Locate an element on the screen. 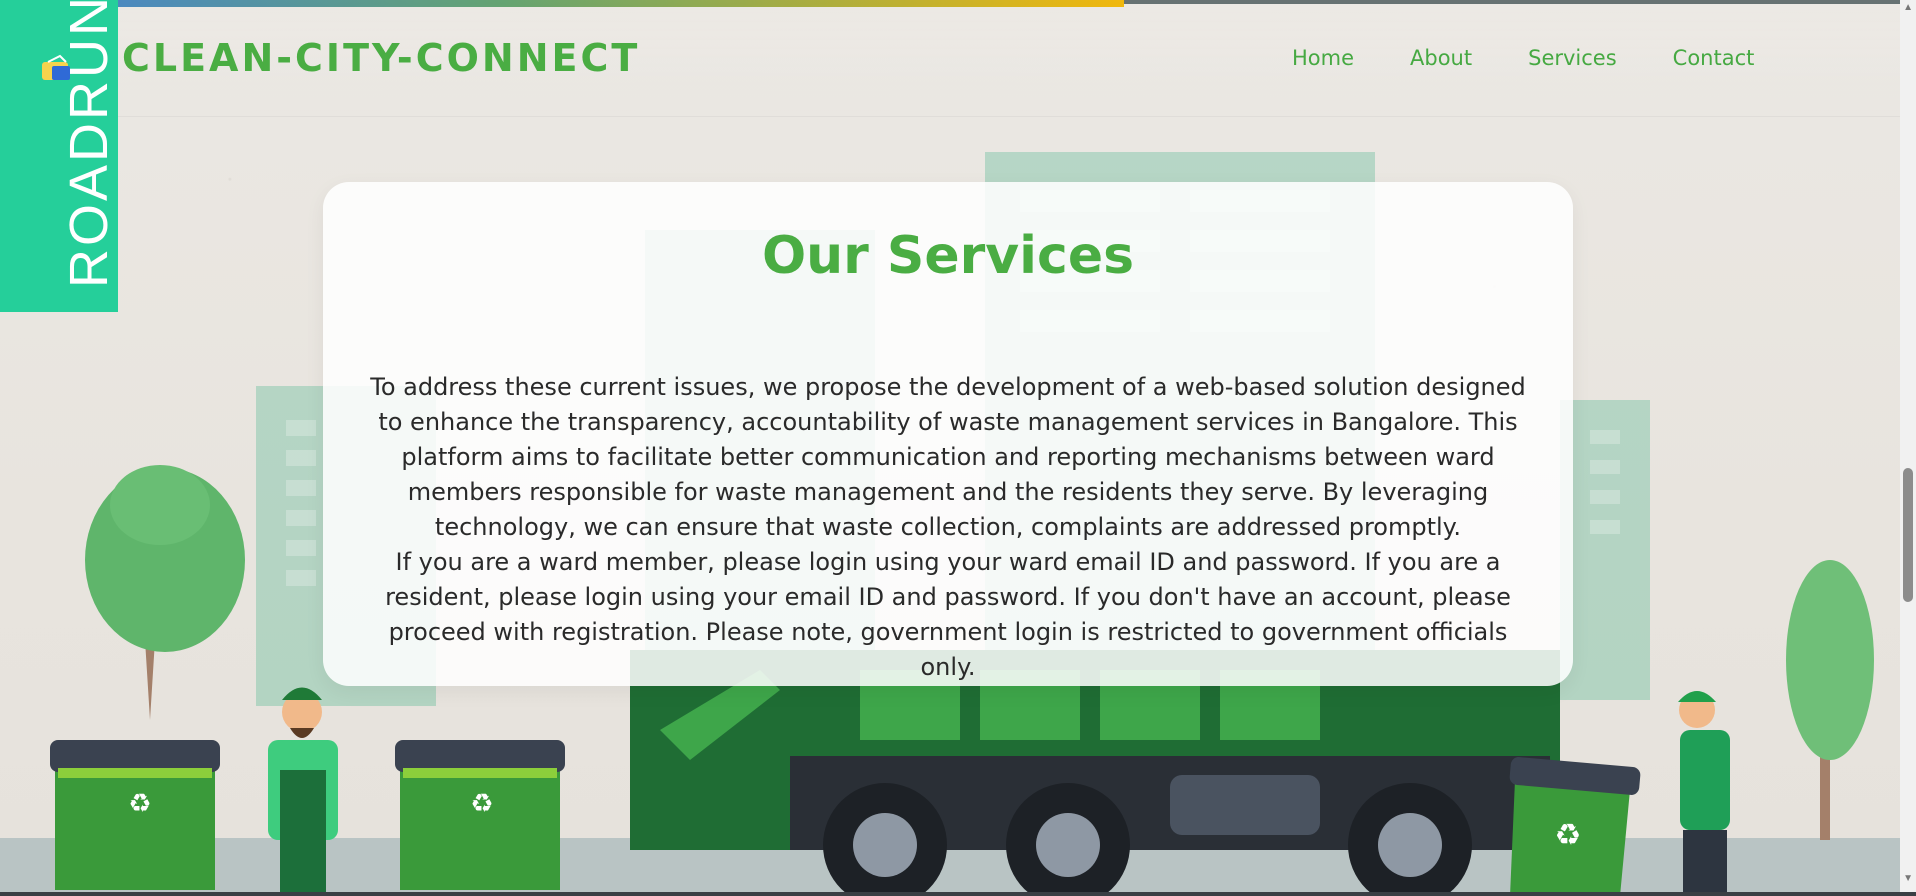 The width and height of the screenshot is (1916, 896). scroll-up-arrow-icon: ▲ is located at coordinates (1908, 7).